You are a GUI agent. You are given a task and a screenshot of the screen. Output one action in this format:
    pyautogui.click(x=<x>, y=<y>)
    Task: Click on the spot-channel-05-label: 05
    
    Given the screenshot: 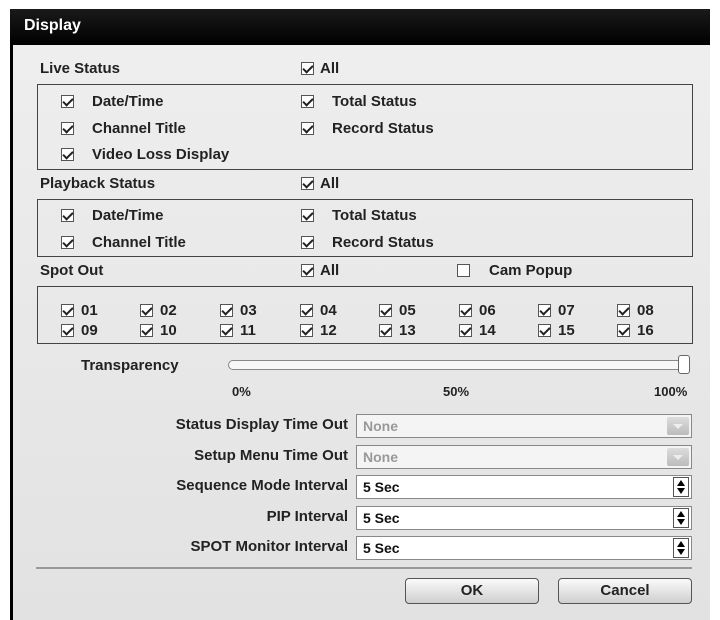 What is the action you would take?
    pyautogui.click(x=407, y=310)
    